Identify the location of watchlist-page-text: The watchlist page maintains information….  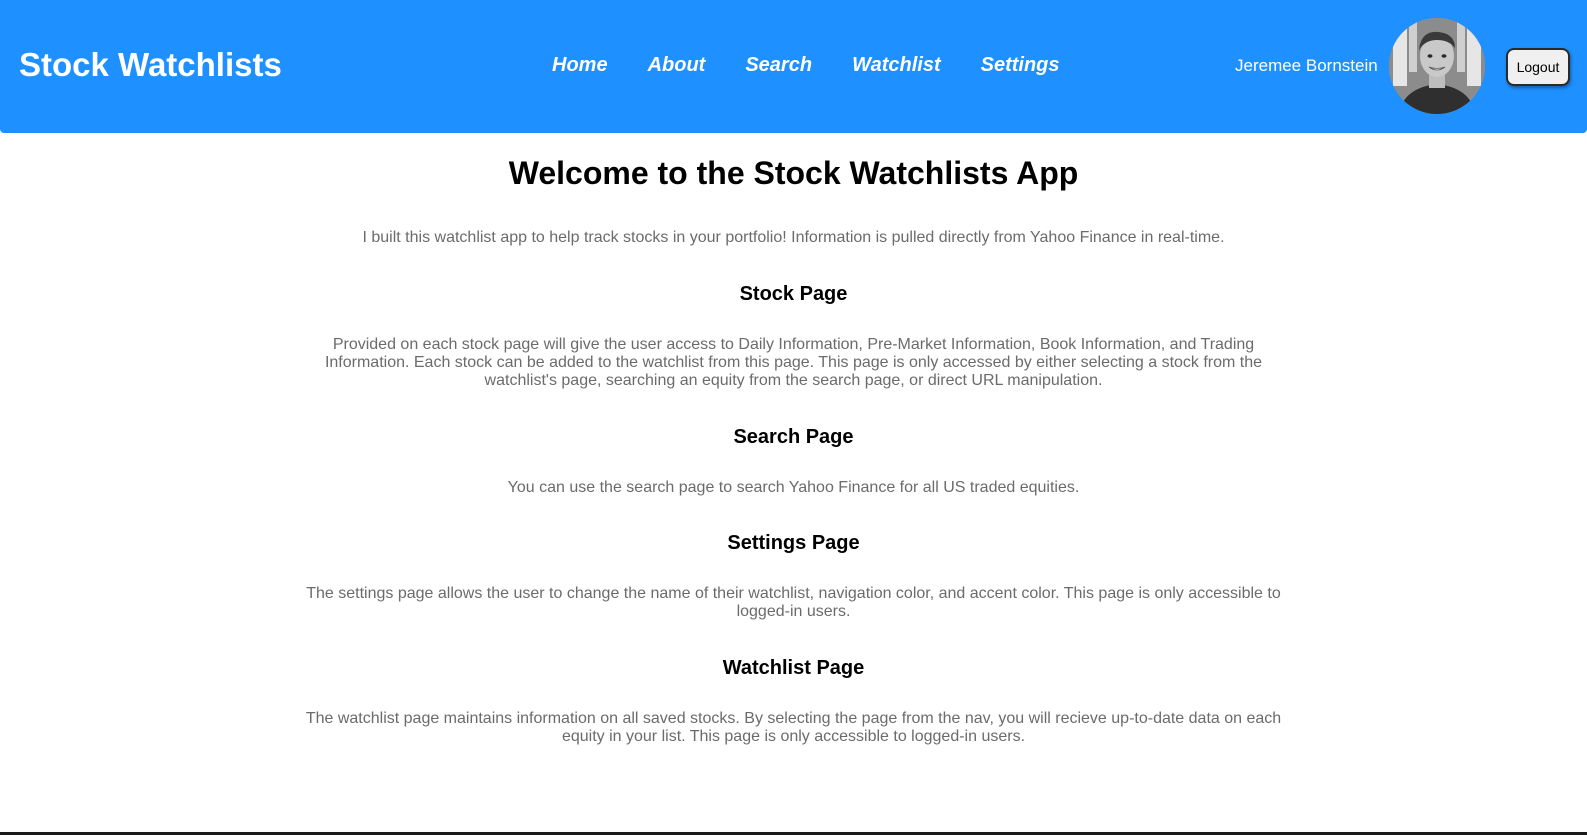
(793, 727).